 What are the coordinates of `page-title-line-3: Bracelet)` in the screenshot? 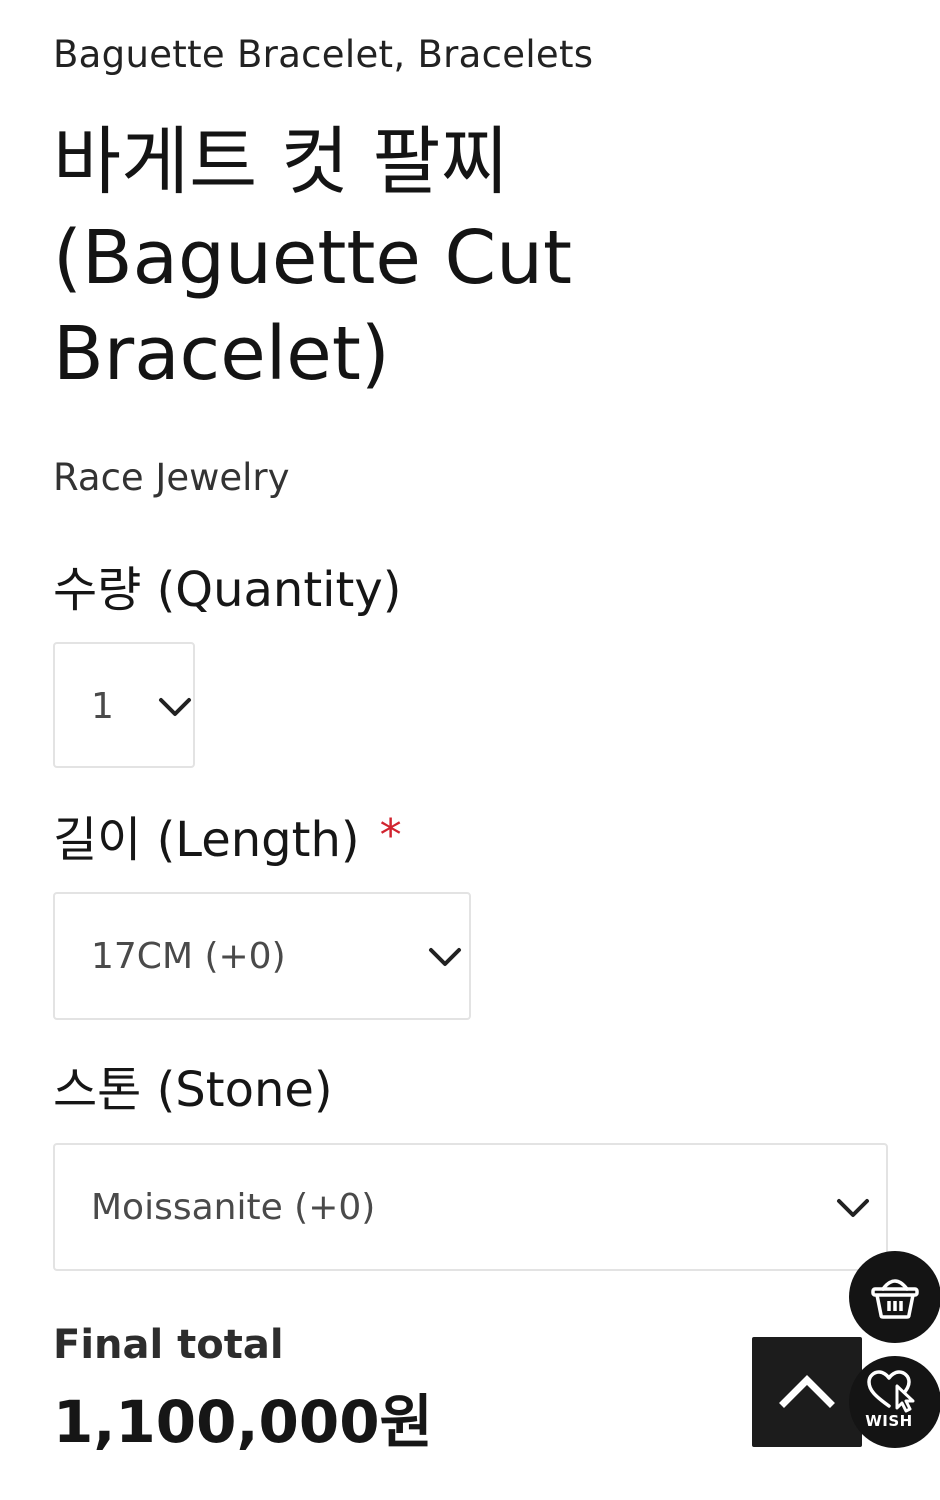 It's located at (221, 354).